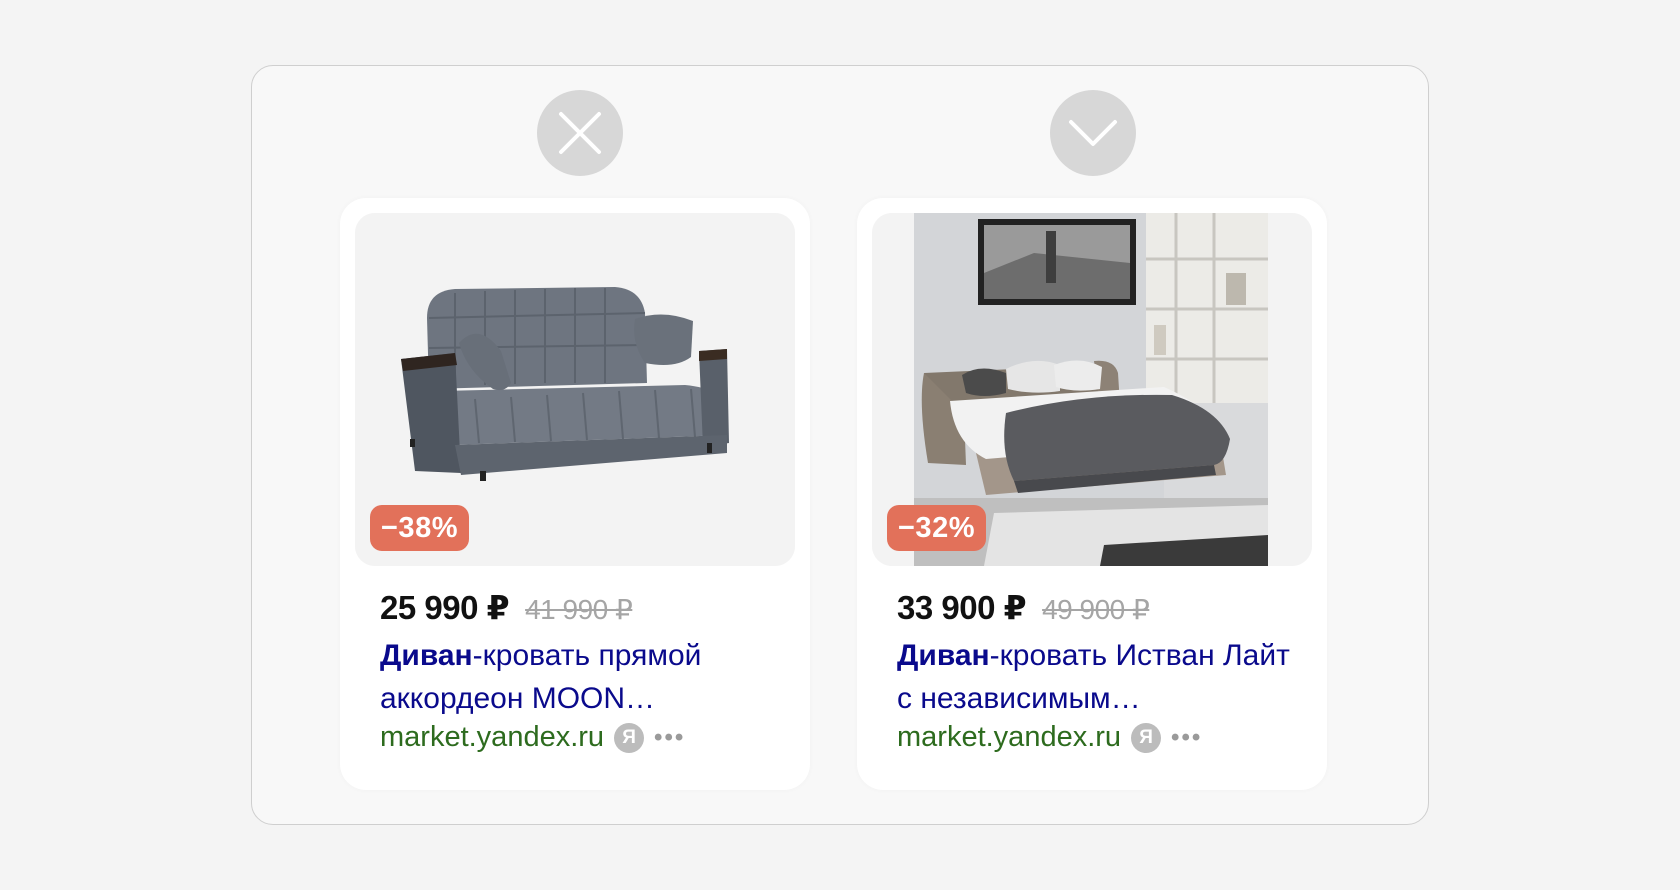 Image resolution: width=1680 pixels, height=890 pixels. Describe the element at coordinates (579, 609) in the screenshot. I see `old-price: 41 990 ₽` at that location.